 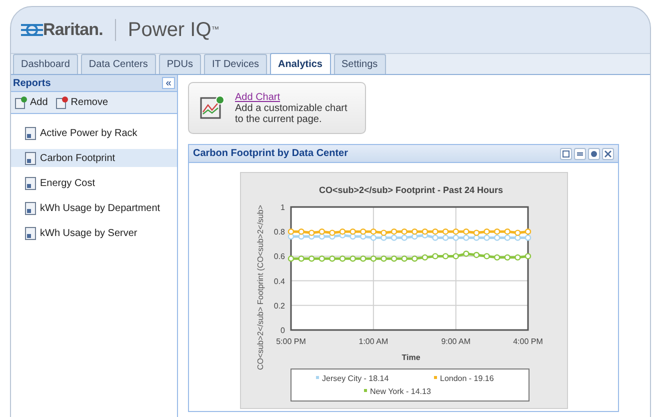 What do you see at coordinates (236, 64) in the screenshot?
I see `nav-tab: IT Devices` at bounding box center [236, 64].